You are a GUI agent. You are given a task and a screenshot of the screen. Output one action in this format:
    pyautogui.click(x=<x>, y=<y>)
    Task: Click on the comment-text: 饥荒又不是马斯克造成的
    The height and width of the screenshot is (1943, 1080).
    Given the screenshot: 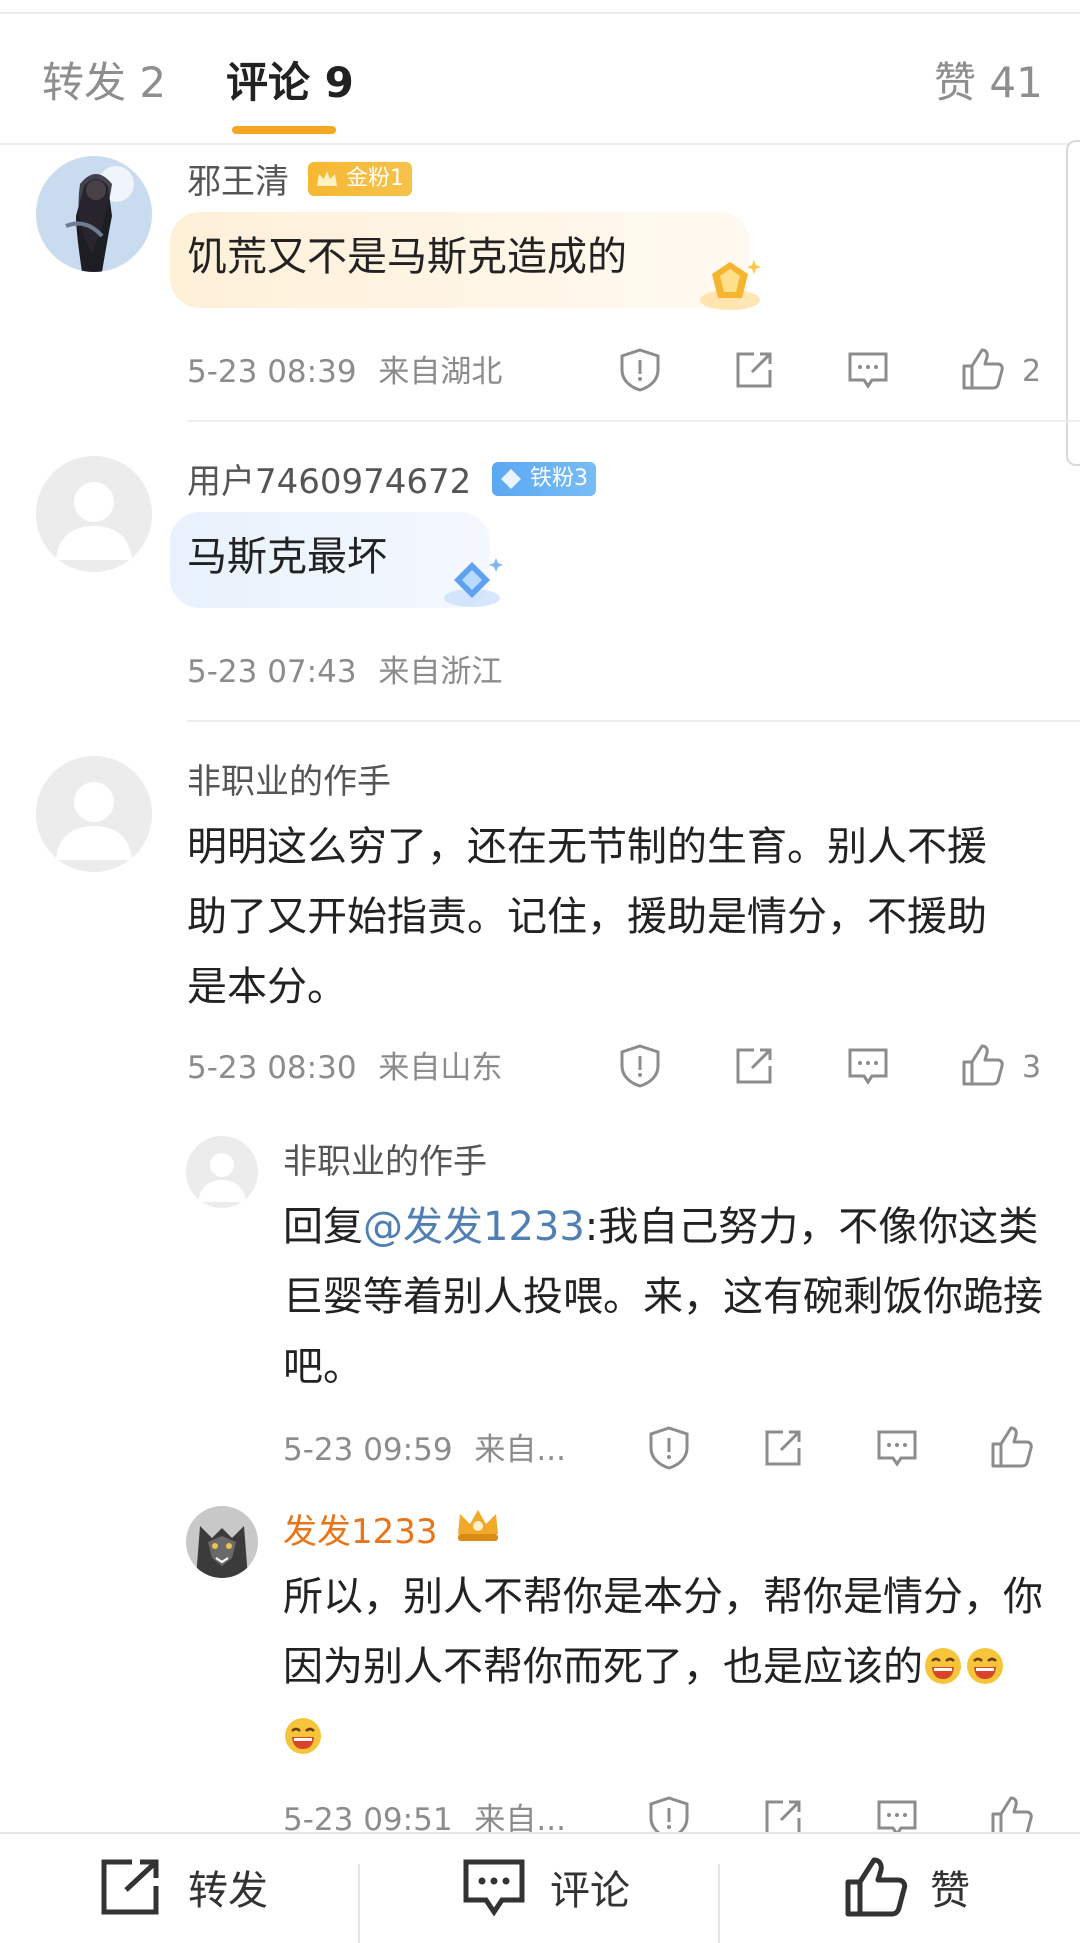 What is the action you would take?
    pyautogui.click(x=407, y=257)
    